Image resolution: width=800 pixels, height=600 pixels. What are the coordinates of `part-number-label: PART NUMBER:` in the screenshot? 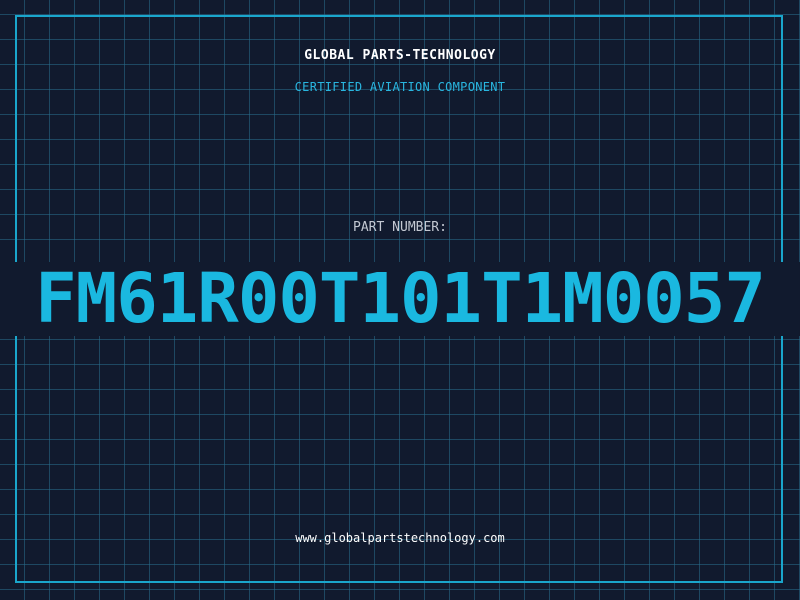 It's located at (400, 227).